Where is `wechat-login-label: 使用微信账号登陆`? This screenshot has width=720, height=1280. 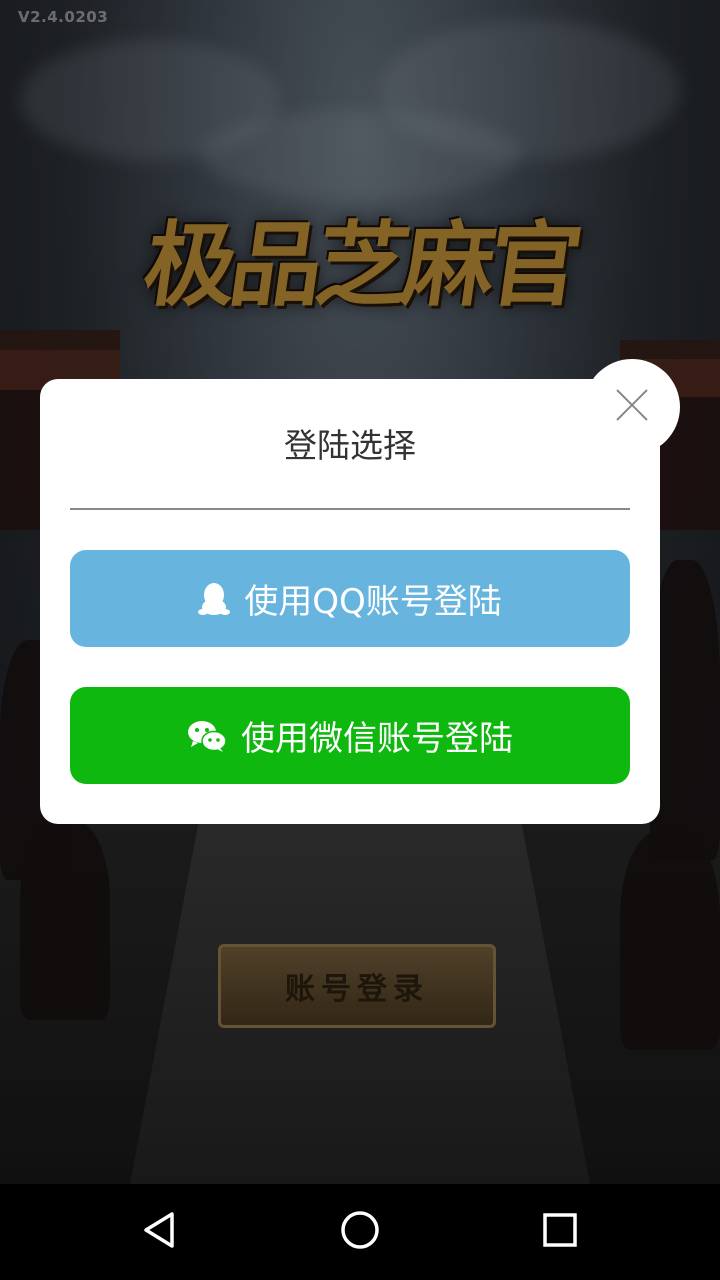
wechat-login-label: 使用微信账号登陆 is located at coordinates (377, 739).